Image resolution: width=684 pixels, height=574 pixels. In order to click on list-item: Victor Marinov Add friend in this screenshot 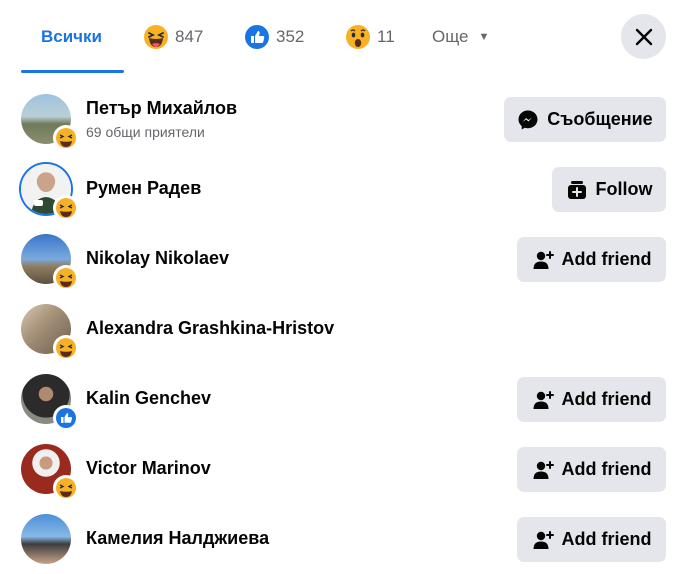, I will do `click(342, 469)`.